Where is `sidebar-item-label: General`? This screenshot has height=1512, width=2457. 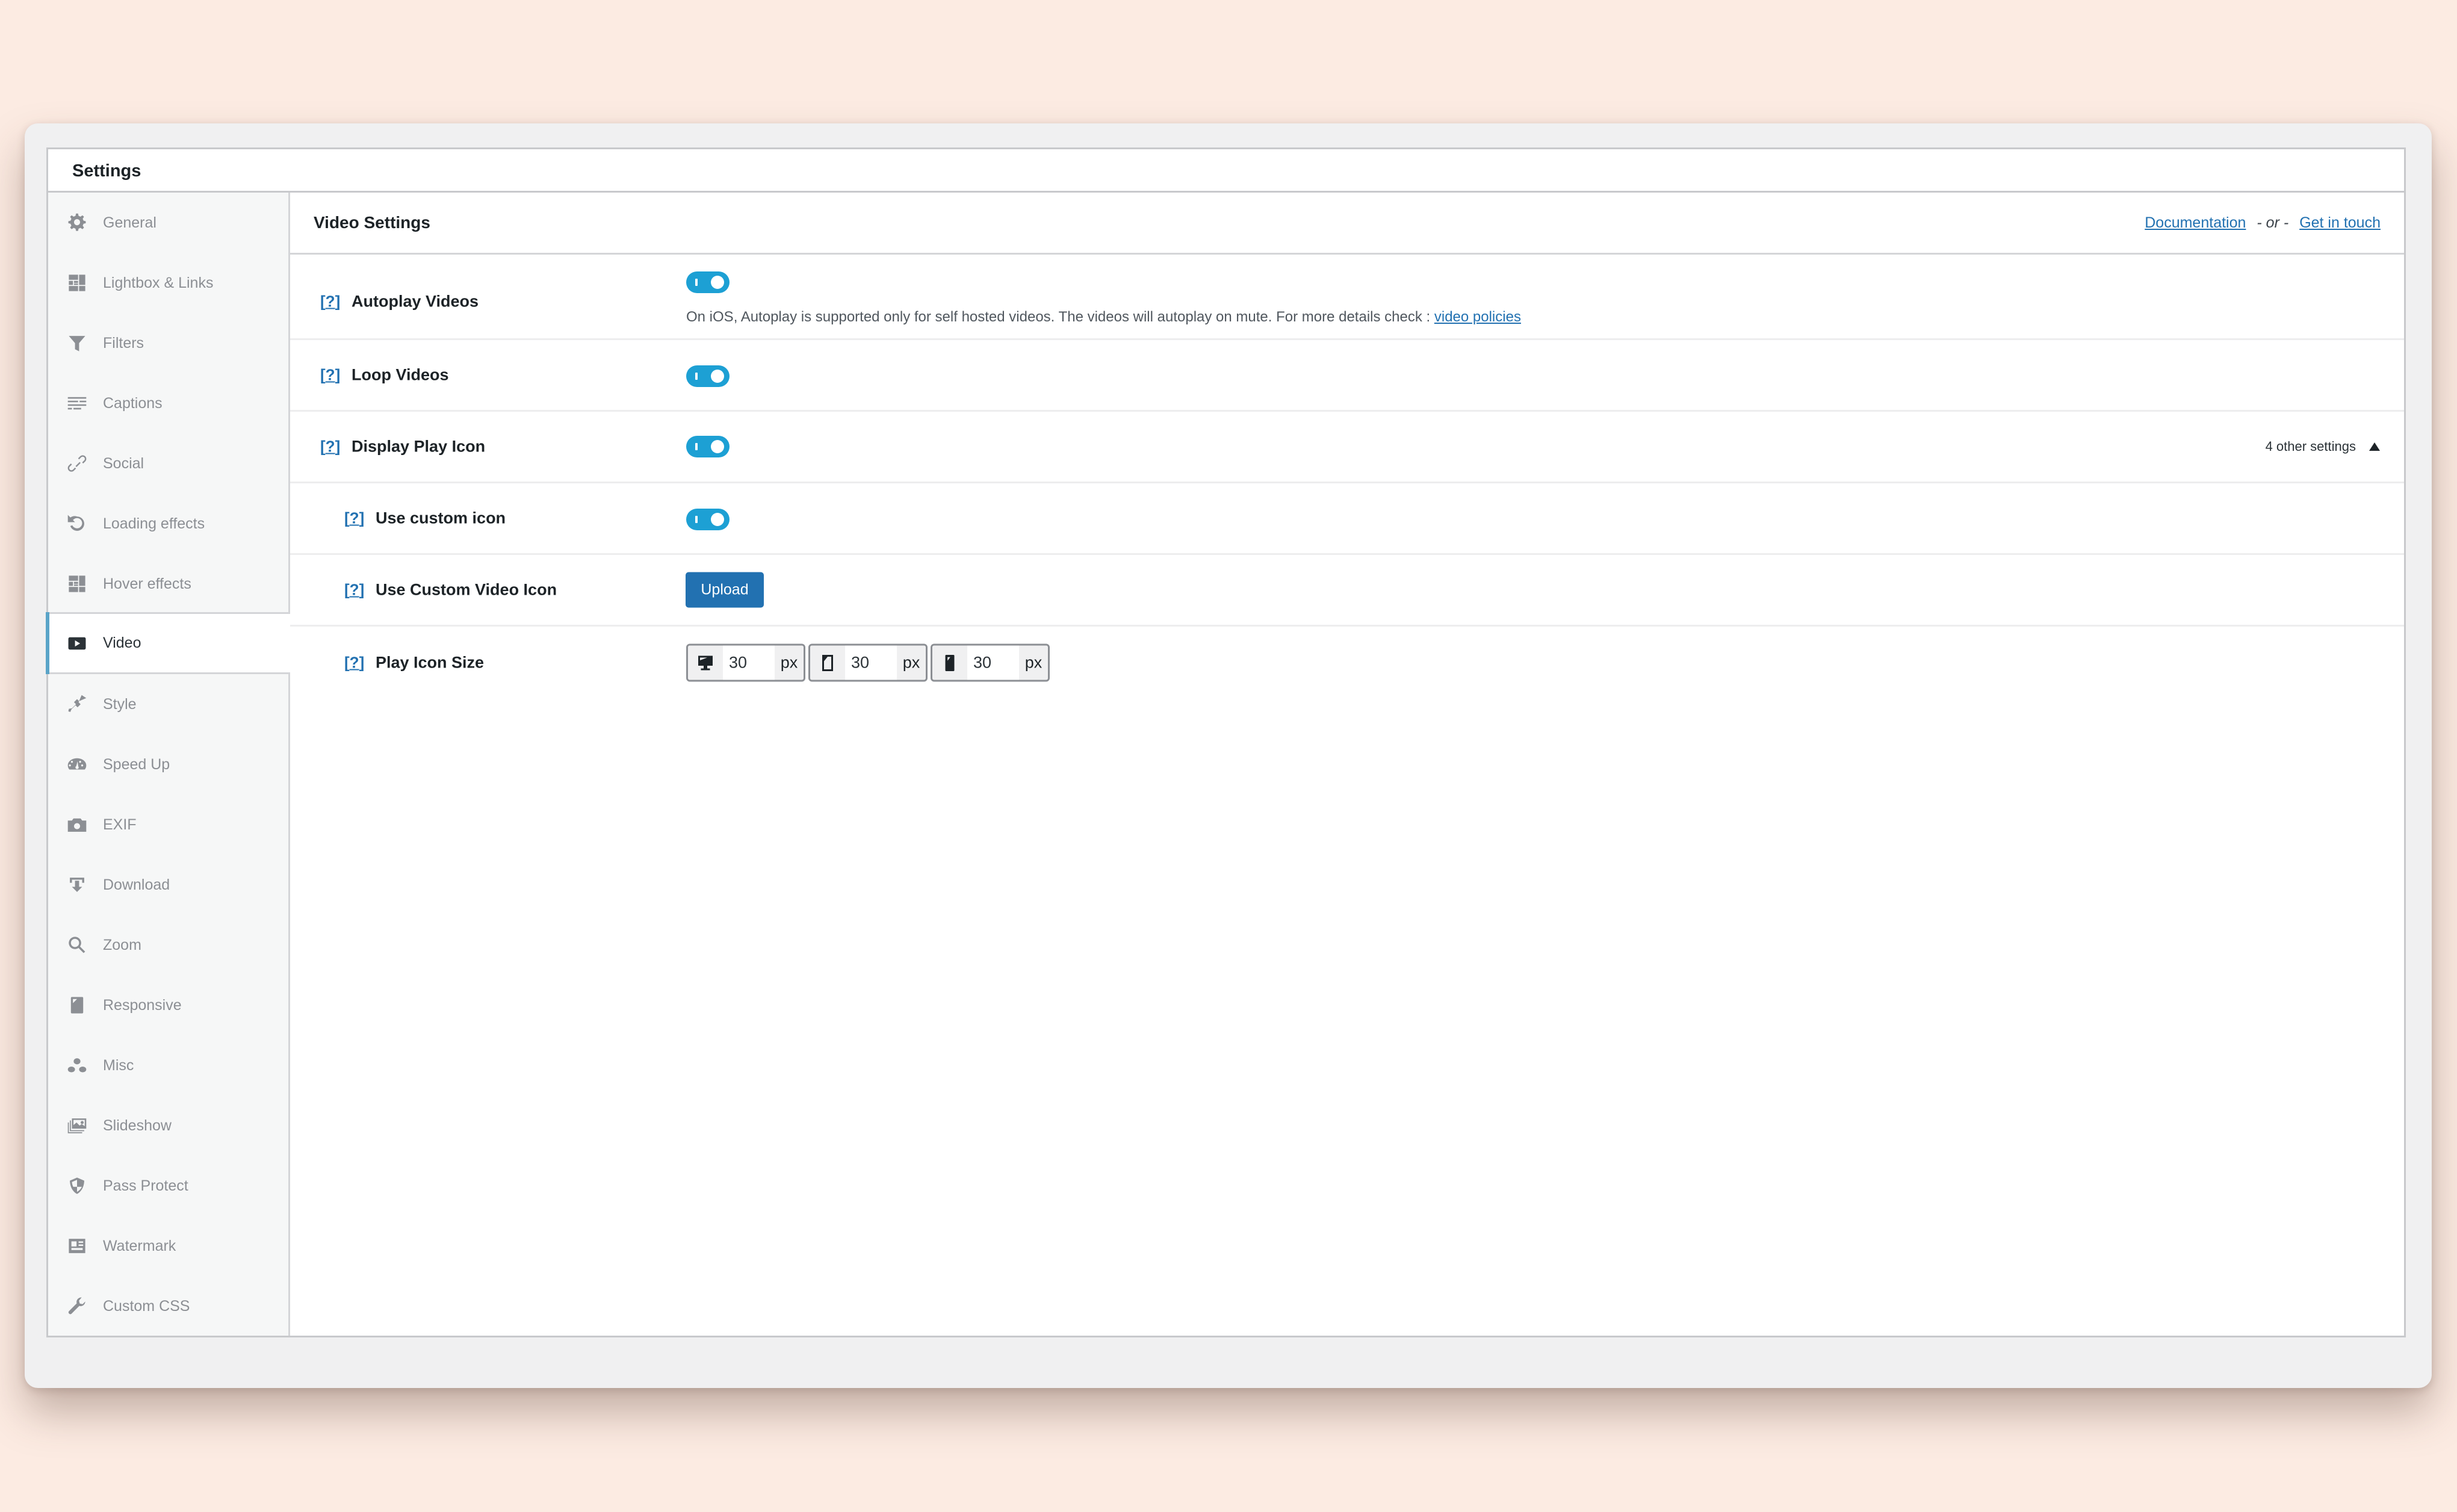
sidebar-item-label: General is located at coordinates (129, 222).